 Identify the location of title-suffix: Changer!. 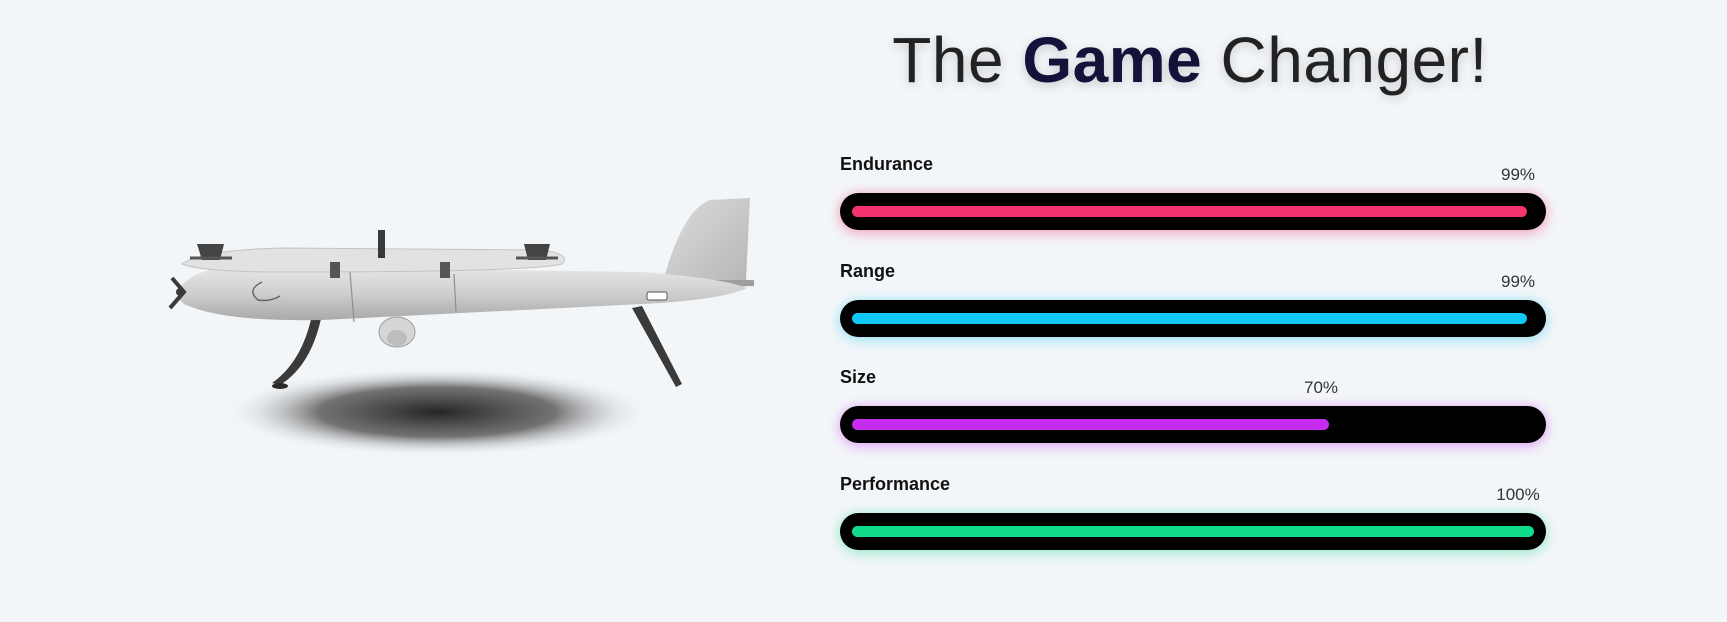
(1345, 60).